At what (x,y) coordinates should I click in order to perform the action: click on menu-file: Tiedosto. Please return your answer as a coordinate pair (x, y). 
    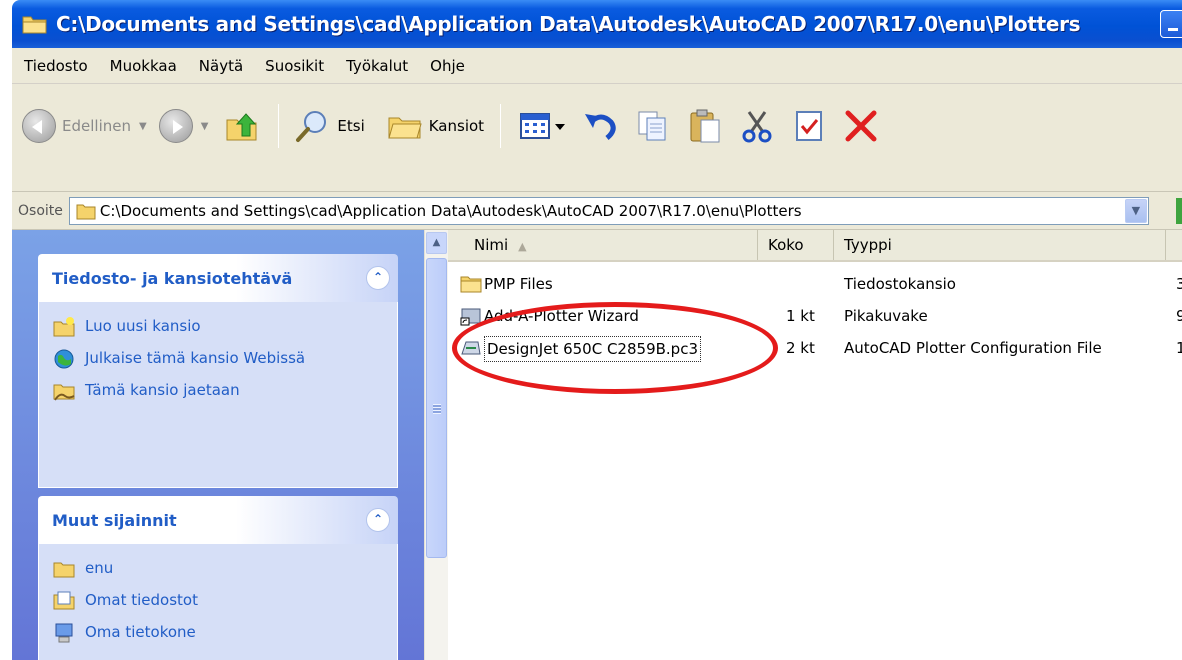
    Looking at the image, I should click on (55, 66).